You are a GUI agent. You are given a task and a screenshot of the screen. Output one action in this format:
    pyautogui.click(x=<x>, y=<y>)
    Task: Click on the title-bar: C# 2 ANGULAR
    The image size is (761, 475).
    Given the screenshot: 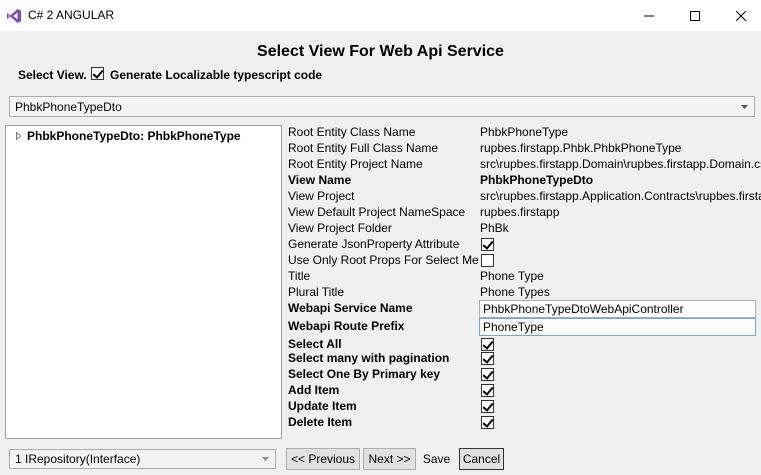 What is the action you would take?
    pyautogui.click(x=380, y=15)
    